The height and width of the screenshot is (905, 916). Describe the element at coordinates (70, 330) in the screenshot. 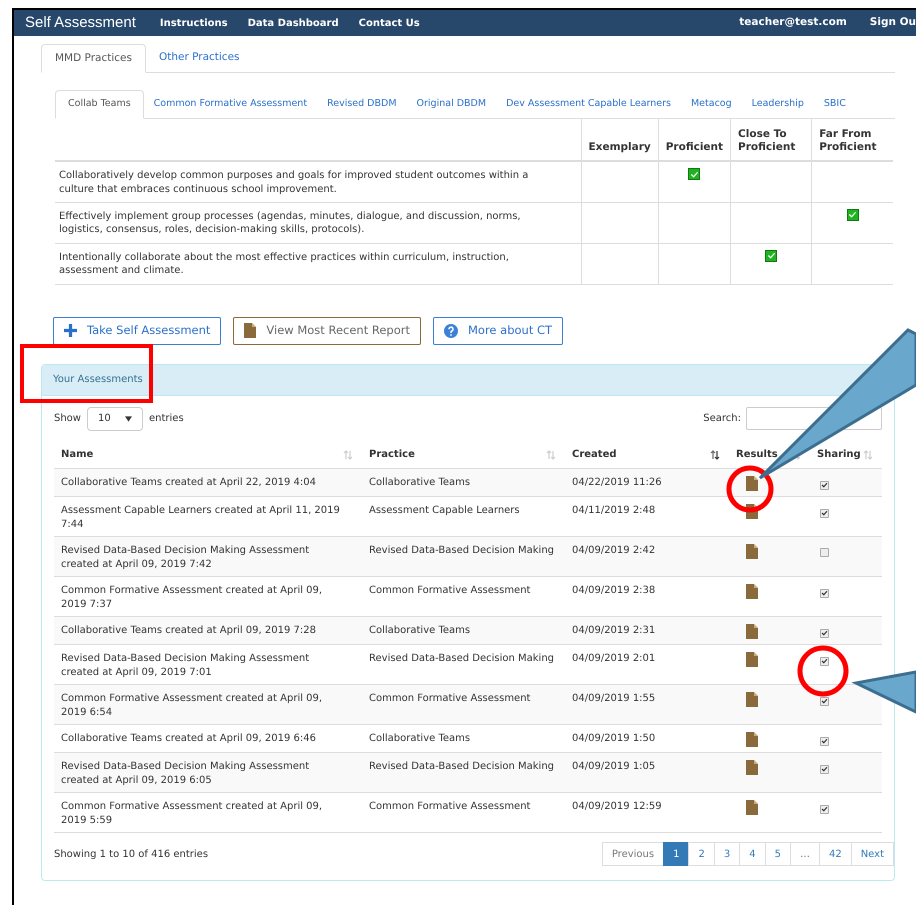

I see `plus-icon` at that location.